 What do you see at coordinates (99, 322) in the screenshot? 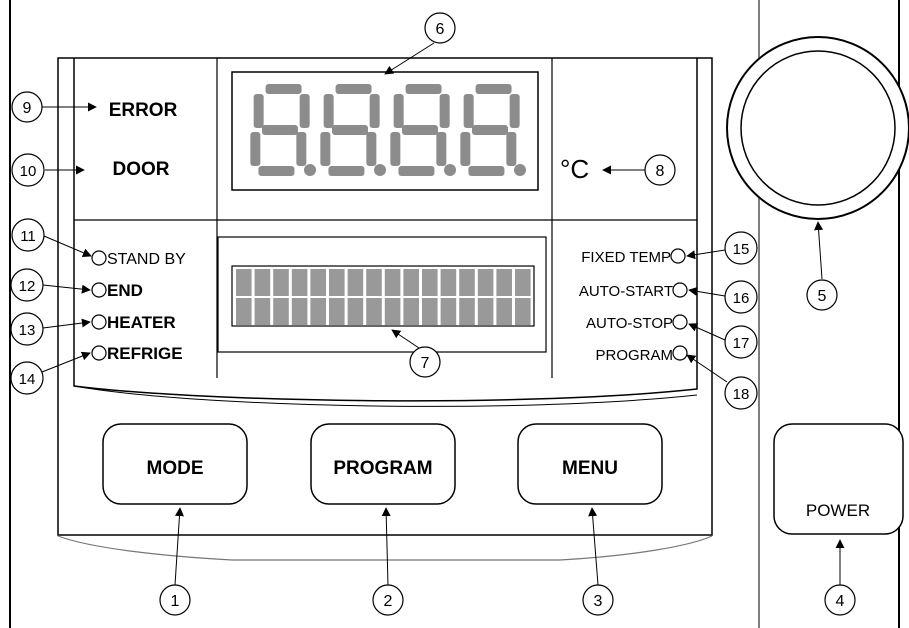
I see `heater-led` at bounding box center [99, 322].